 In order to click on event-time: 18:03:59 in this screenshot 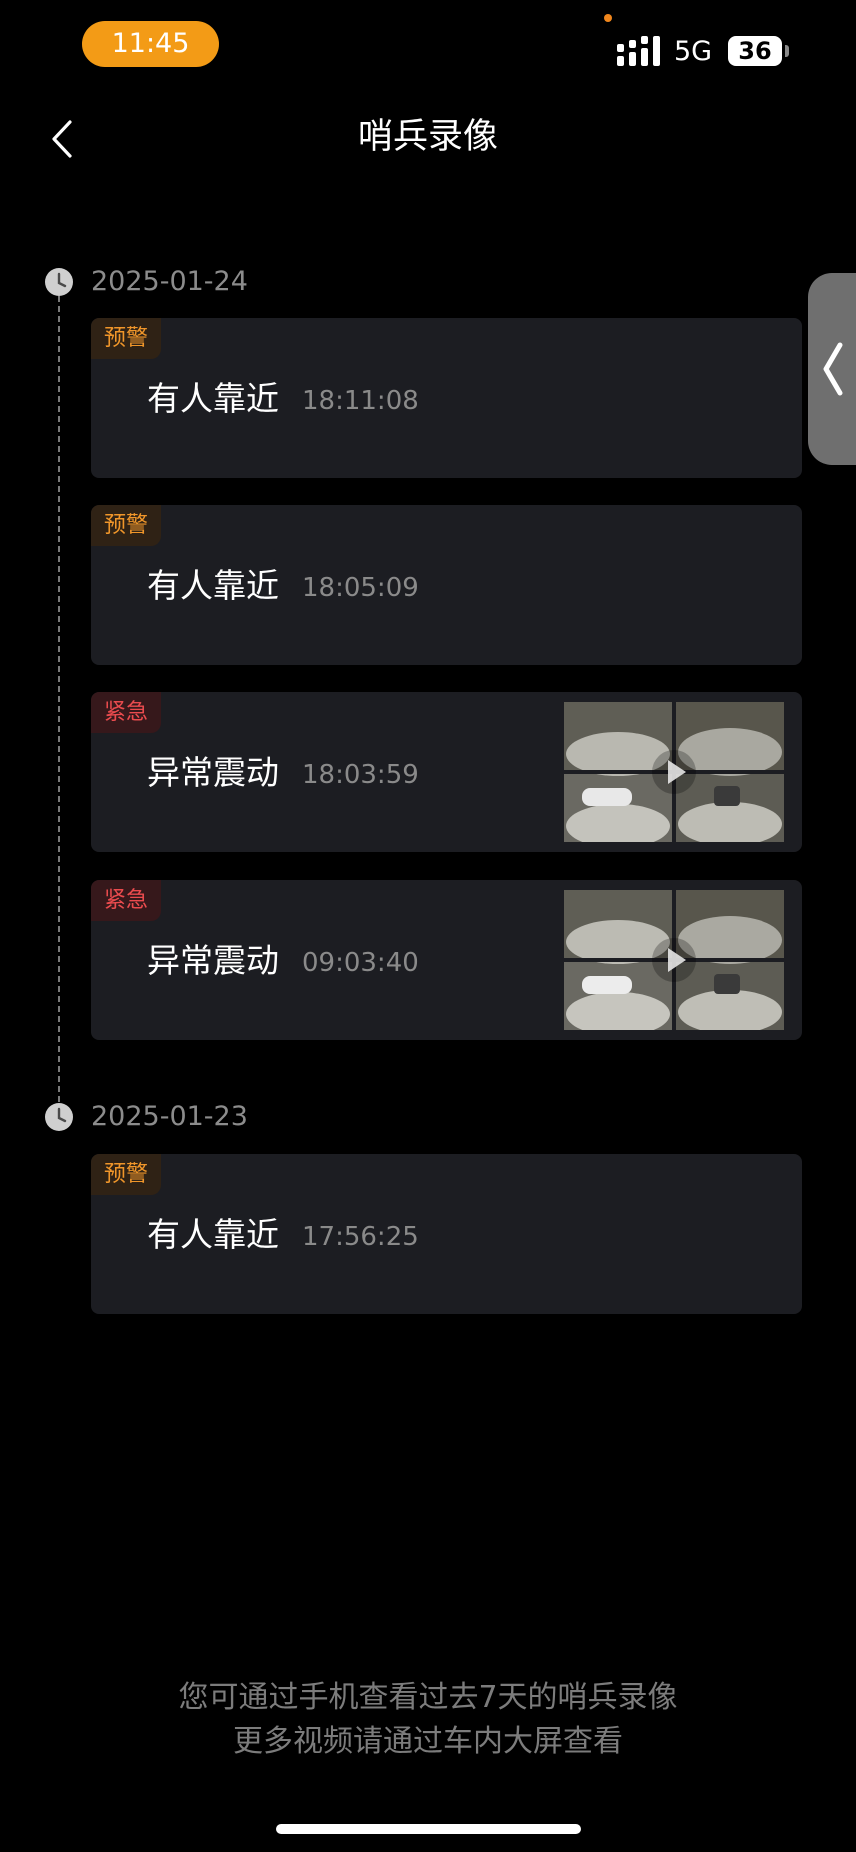, I will do `click(360, 775)`.